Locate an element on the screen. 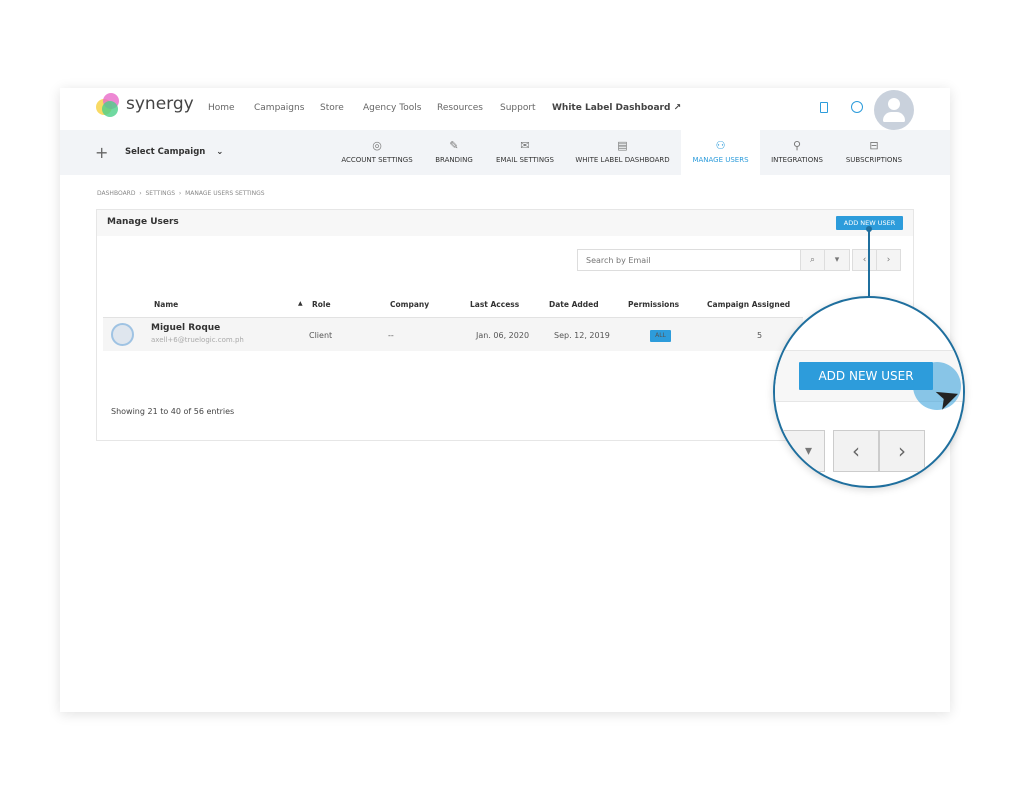  tab-label: EMAIL SETTINGS is located at coordinates (525, 160).